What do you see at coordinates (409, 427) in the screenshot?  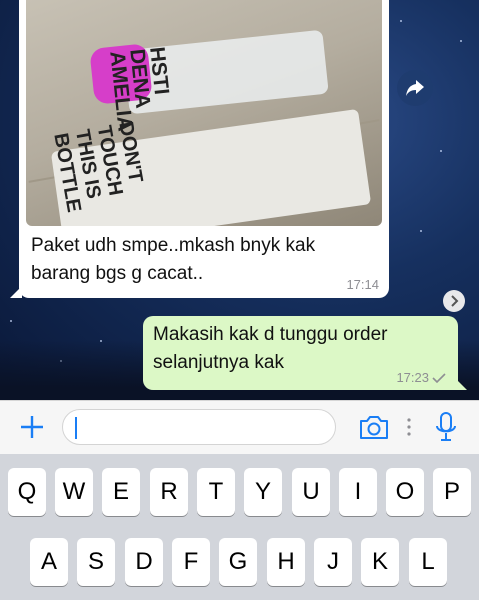 I see `more-dots-icon` at bounding box center [409, 427].